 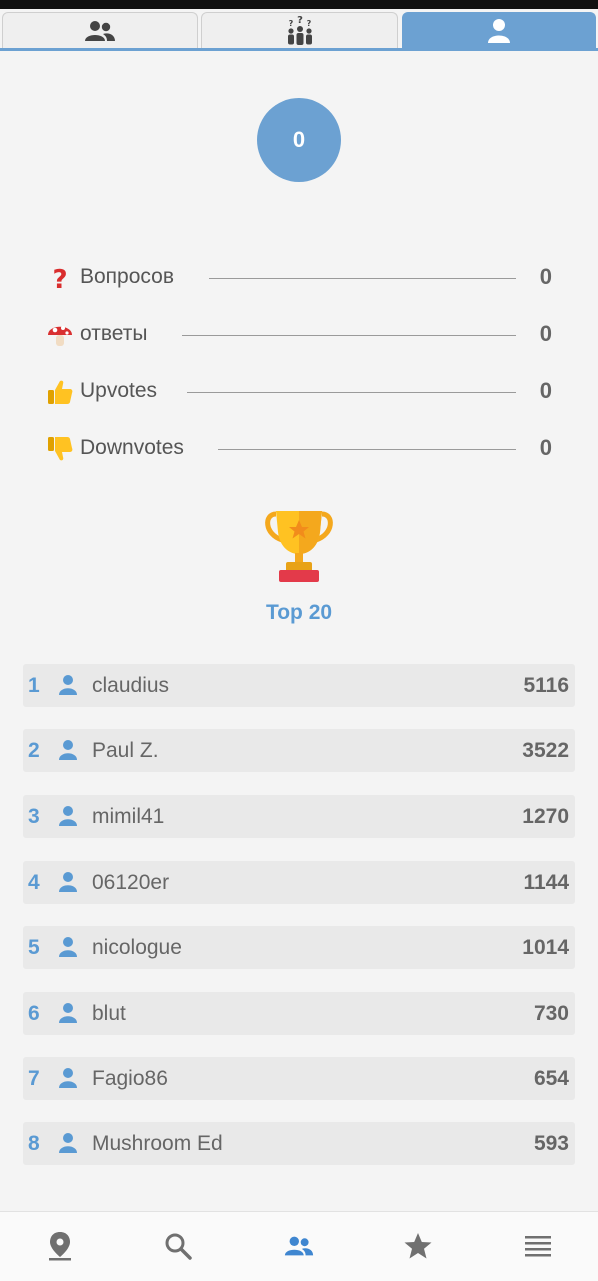 I want to click on score-badge: 0, so click(x=299, y=140).